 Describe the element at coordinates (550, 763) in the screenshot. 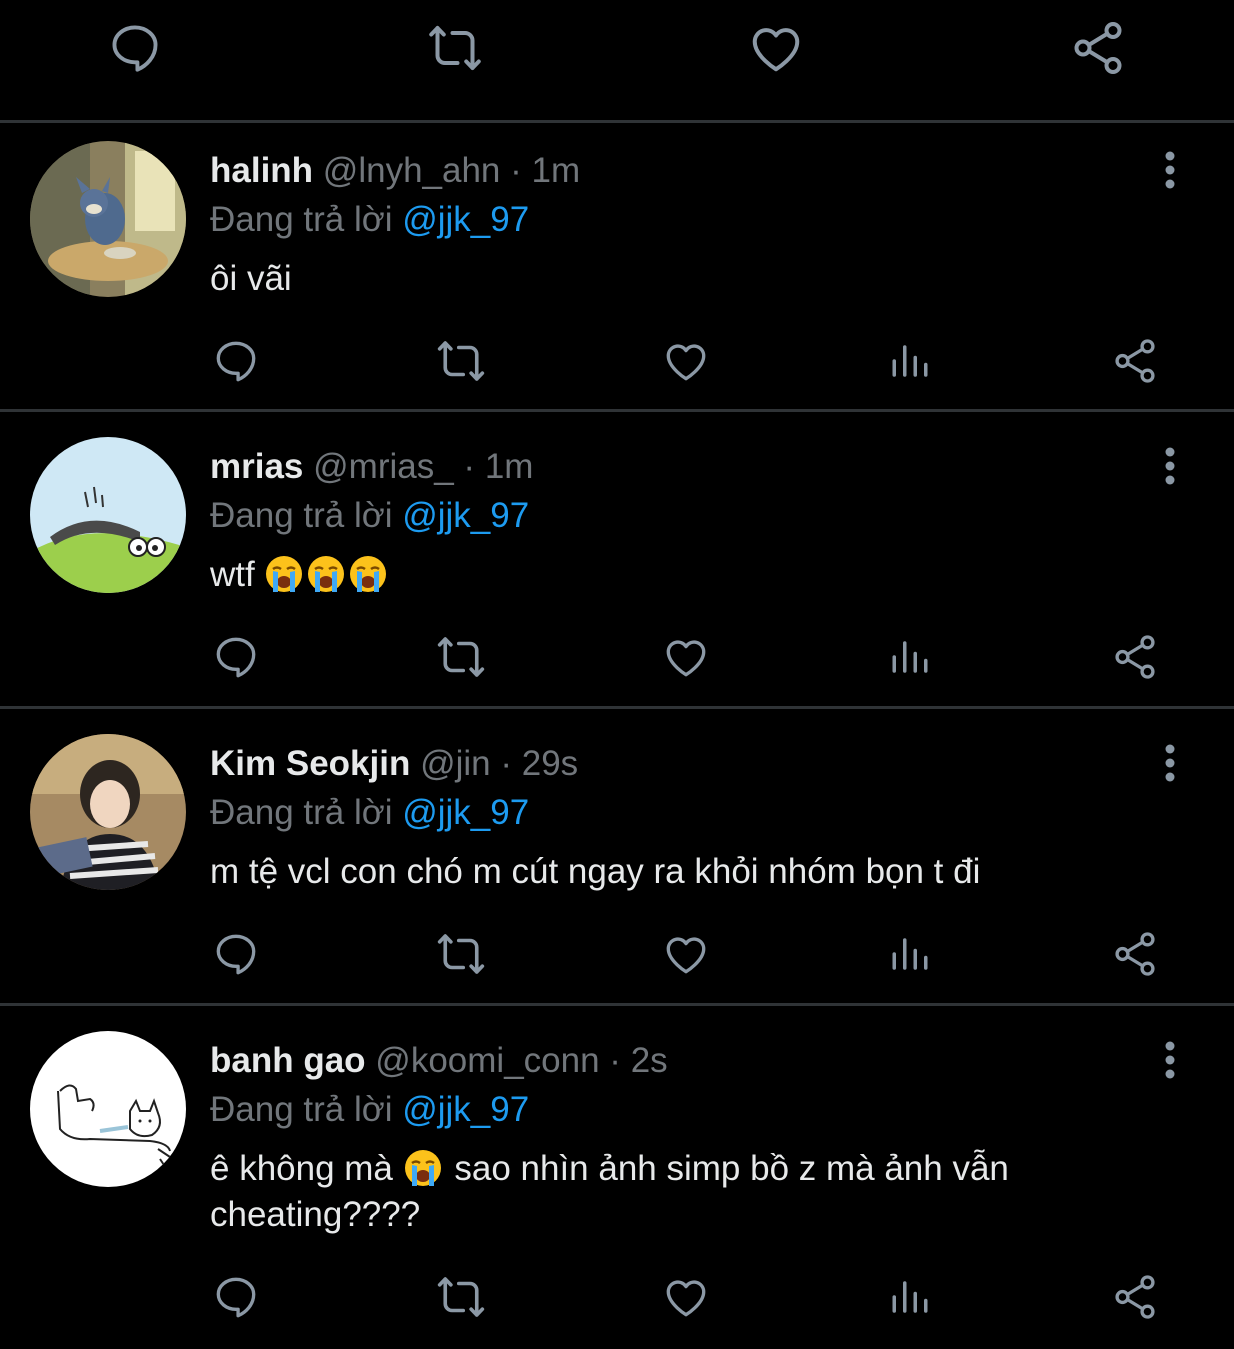

I see `timestamp: 29s` at that location.